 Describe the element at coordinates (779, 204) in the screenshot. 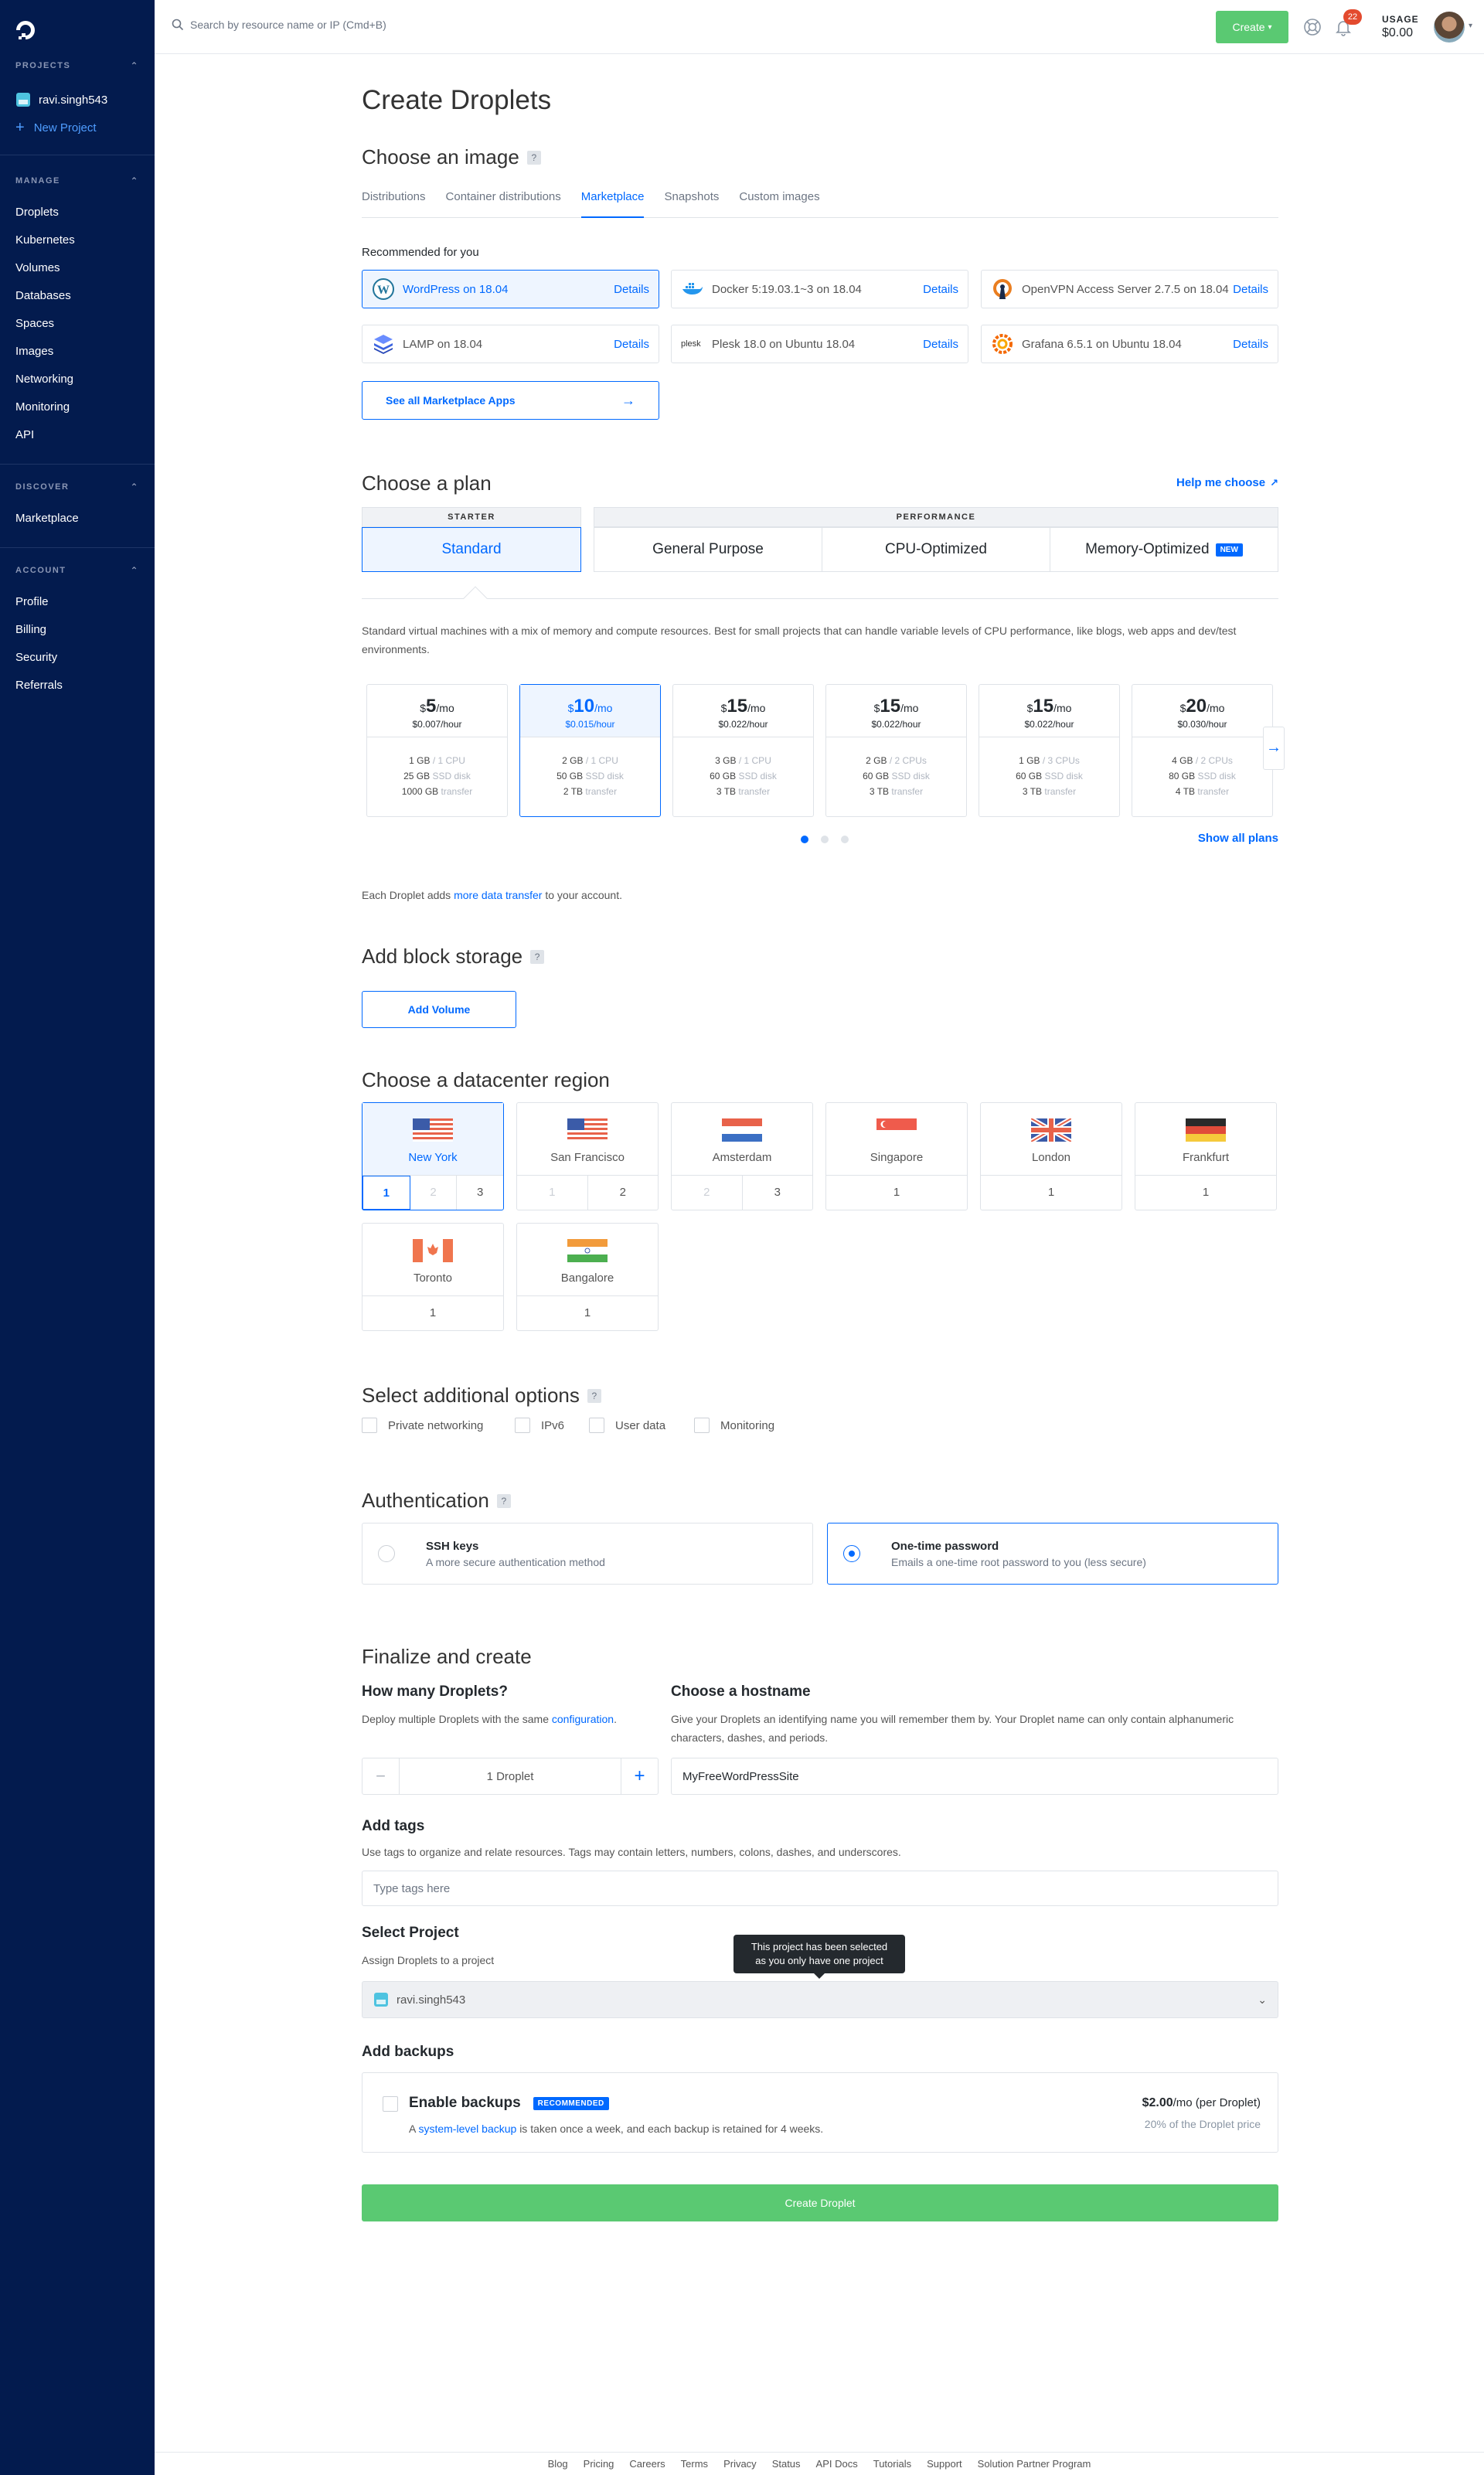

I see `tab-custom-images: Custom images` at that location.